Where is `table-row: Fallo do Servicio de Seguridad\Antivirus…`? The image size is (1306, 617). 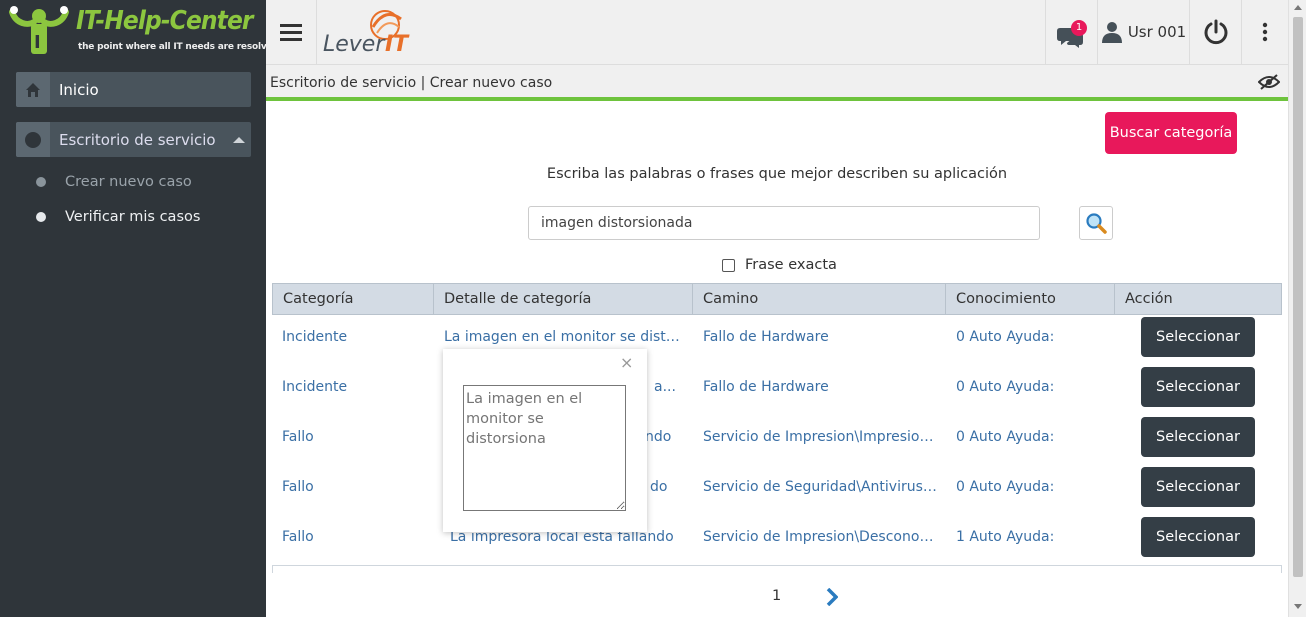
table-row: Fallo do Servicio de Seguridad\Antivirus… is located at coordinates (777, 487).